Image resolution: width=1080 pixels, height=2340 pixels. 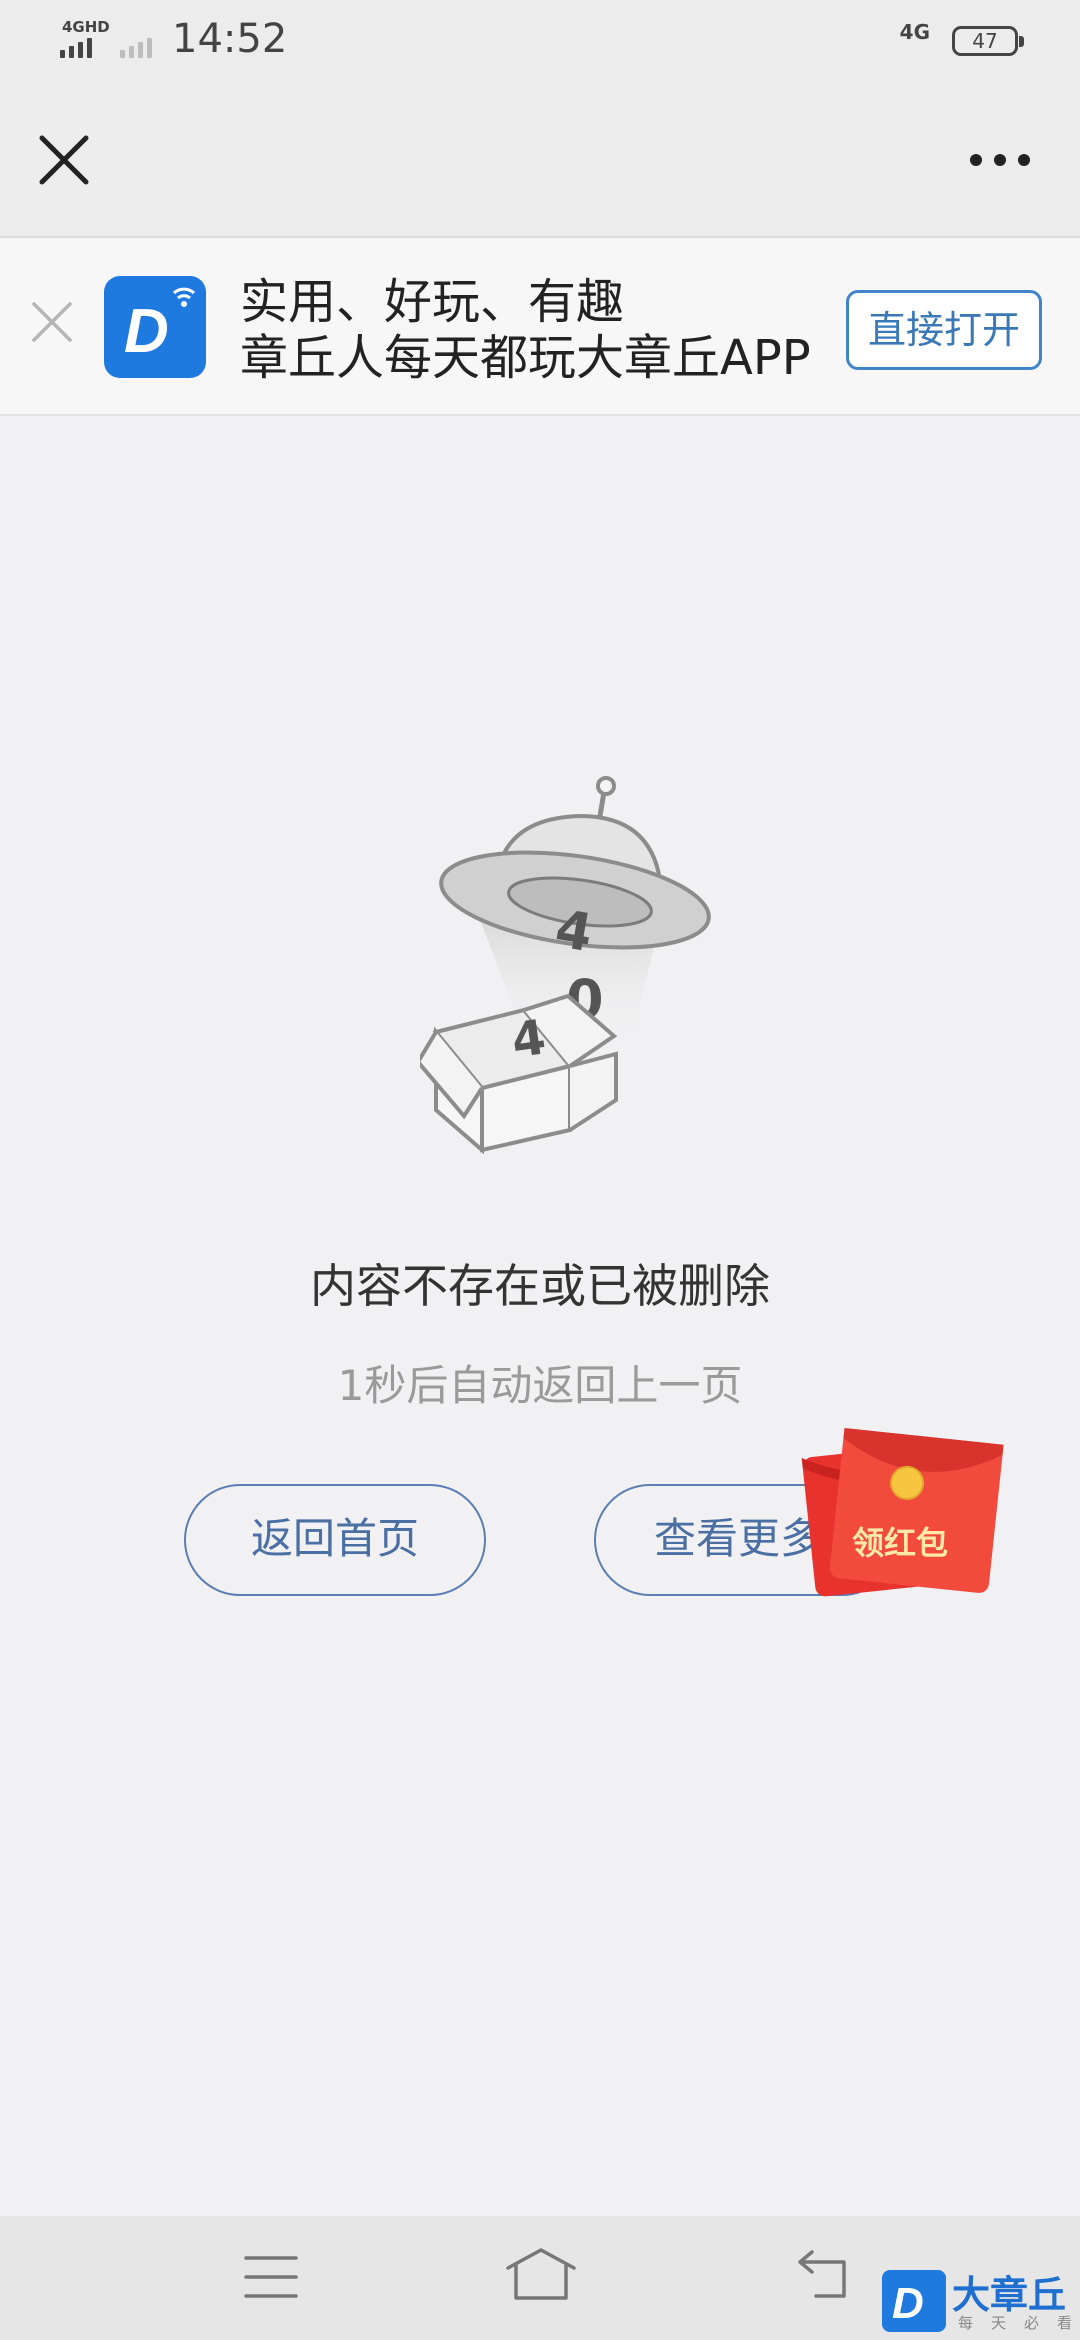 What do you see at coordinates (1000, 160) in the screenshot?
I see `more-icon` at bounding box center [1000, 160].